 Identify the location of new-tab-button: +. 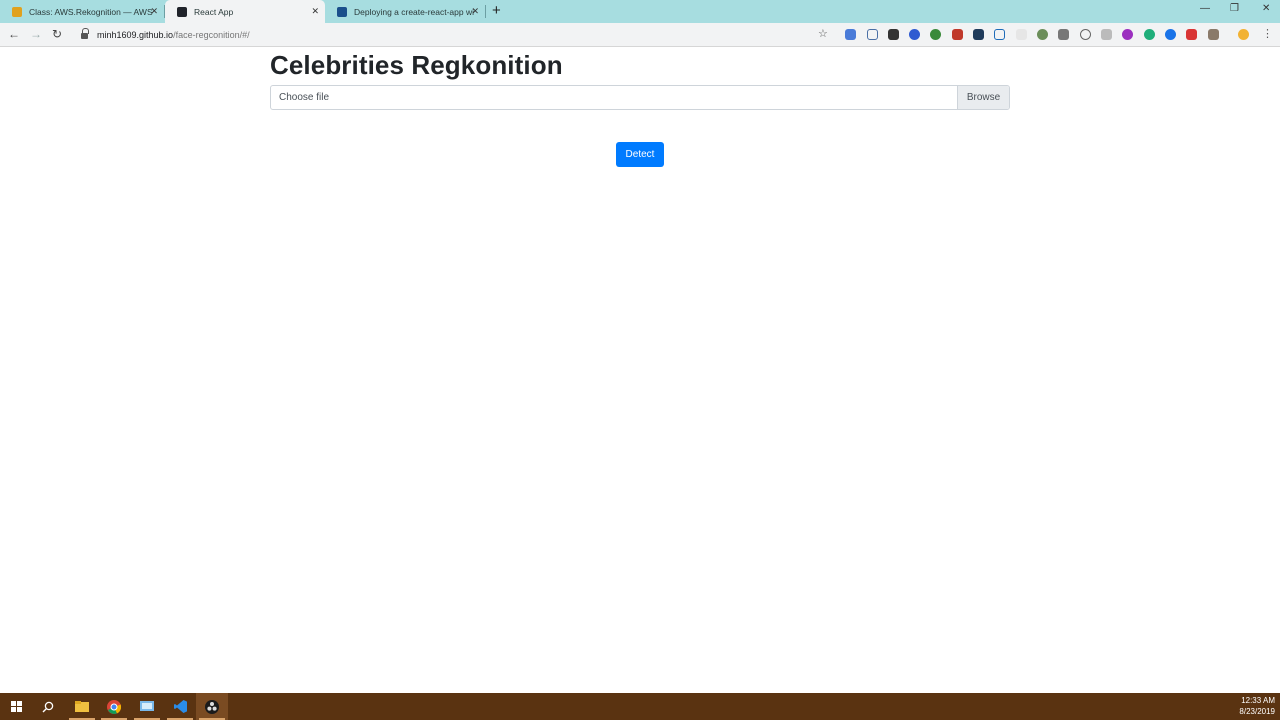
(496, 11).